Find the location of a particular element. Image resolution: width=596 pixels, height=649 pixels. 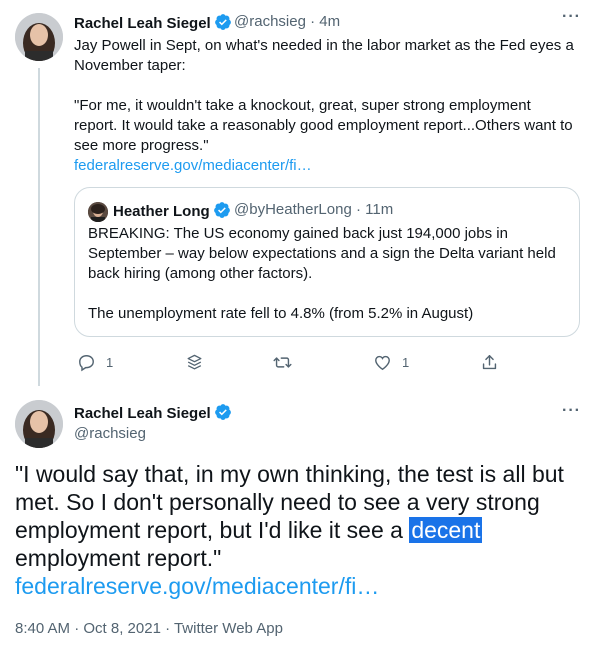

retweet-button is located at coordinates (282, 362).